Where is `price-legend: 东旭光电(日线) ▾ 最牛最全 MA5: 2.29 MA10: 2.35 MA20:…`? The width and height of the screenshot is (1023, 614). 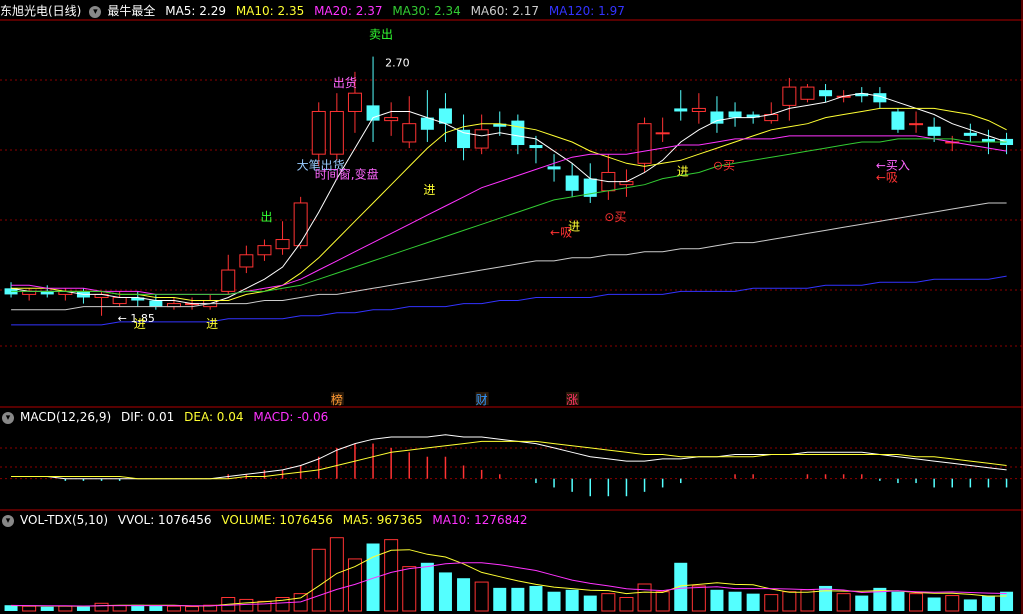 price-legend: 东旭光电(日线) ▾ 最牛最全 MA5: 2.29 MA10: 2.35 MA20:… is located at coordinates (315, 11).